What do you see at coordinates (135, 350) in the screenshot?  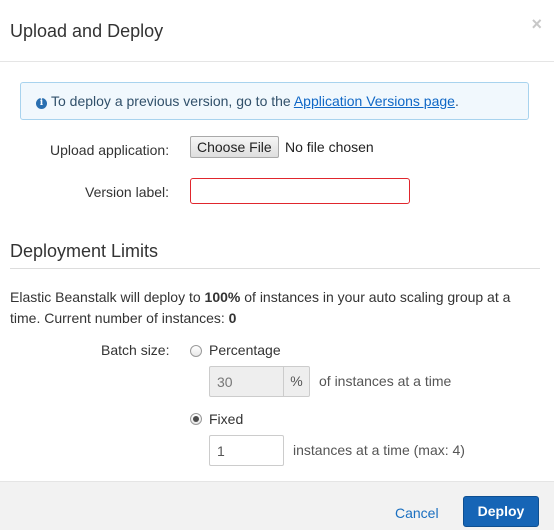 I see `batch-size-label: Batch size:` at bounding box center [135, 350].